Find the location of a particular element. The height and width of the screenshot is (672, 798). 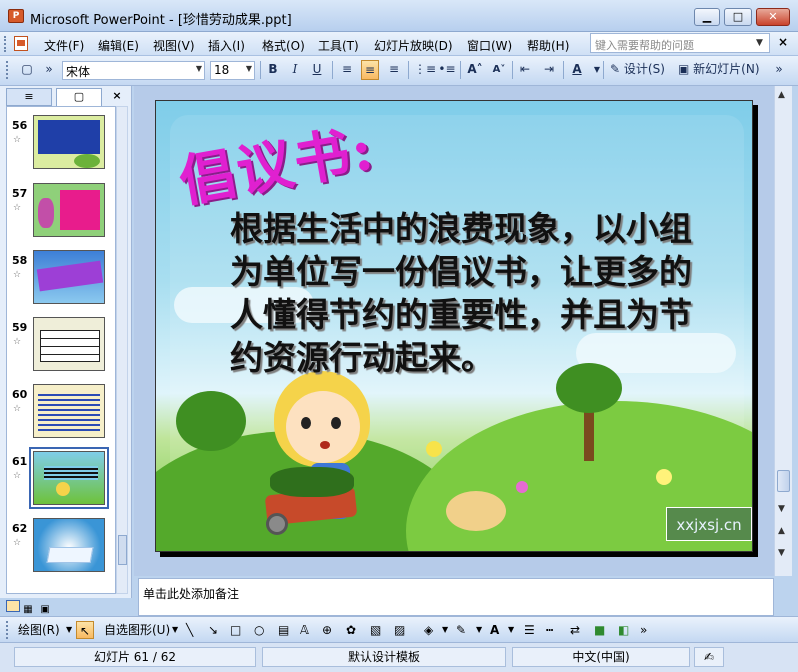

slide-sorter-icon: ▦ is located at coordinates (30, 610).